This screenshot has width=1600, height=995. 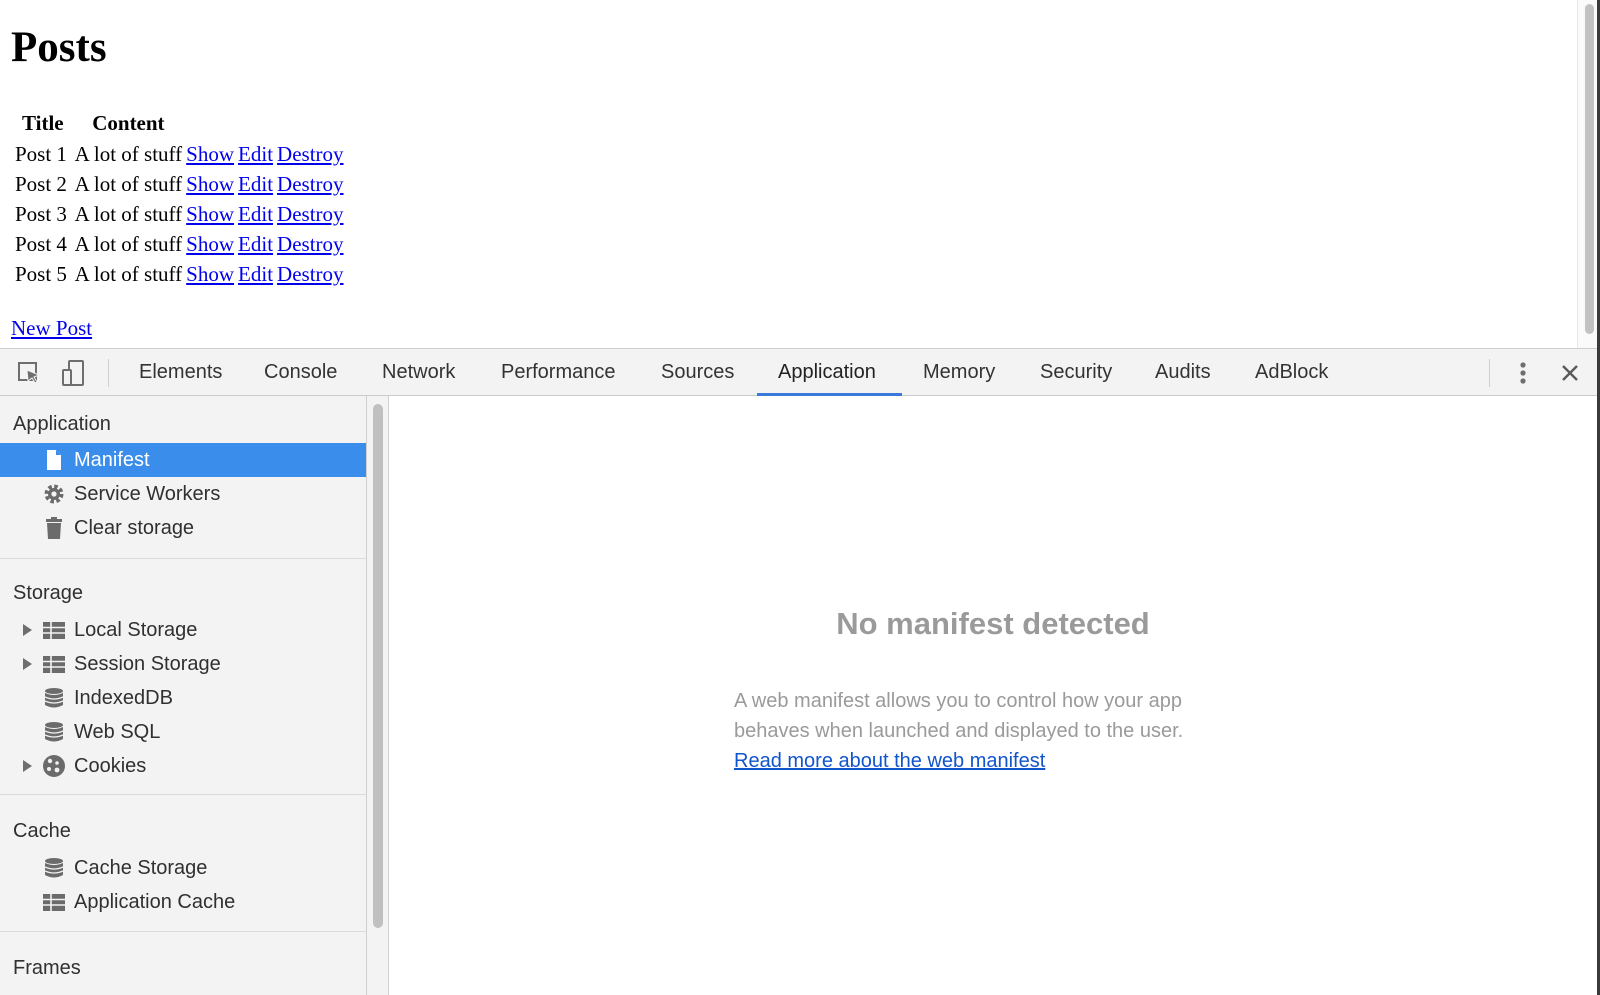 What do you see at coordinates (41, 183) in the screenshot?
I see `post-title-cell: Post 2` at bounding box center [41, 183].